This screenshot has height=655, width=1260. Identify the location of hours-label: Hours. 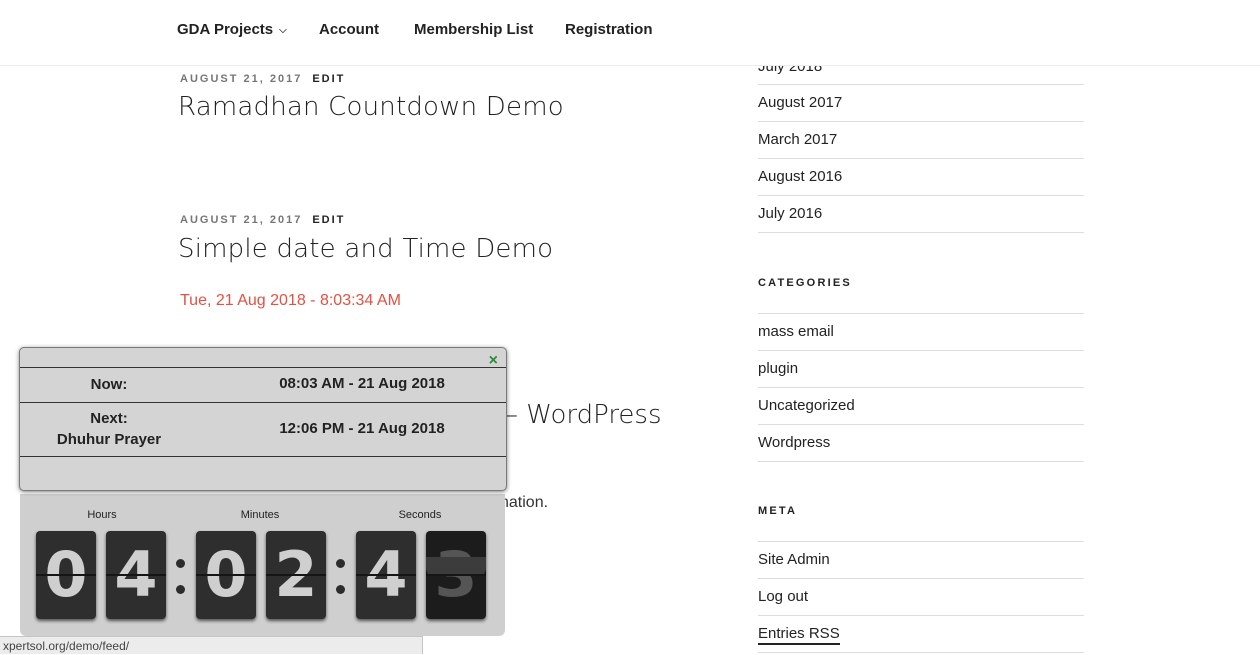
(102, 515).